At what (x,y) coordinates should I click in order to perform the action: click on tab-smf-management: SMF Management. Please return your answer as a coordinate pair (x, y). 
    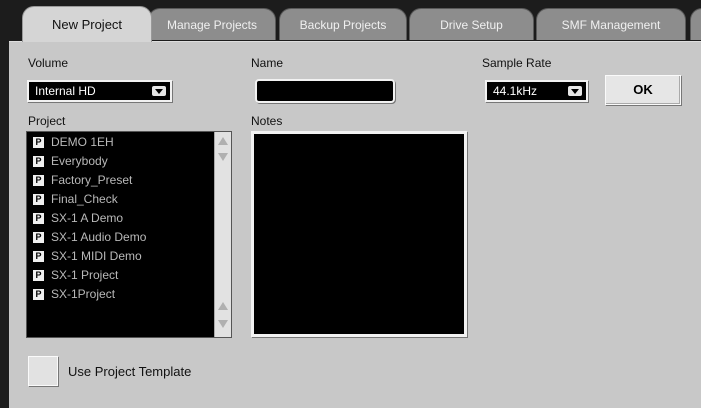
    Looking at the image, I should click on (611, 24).